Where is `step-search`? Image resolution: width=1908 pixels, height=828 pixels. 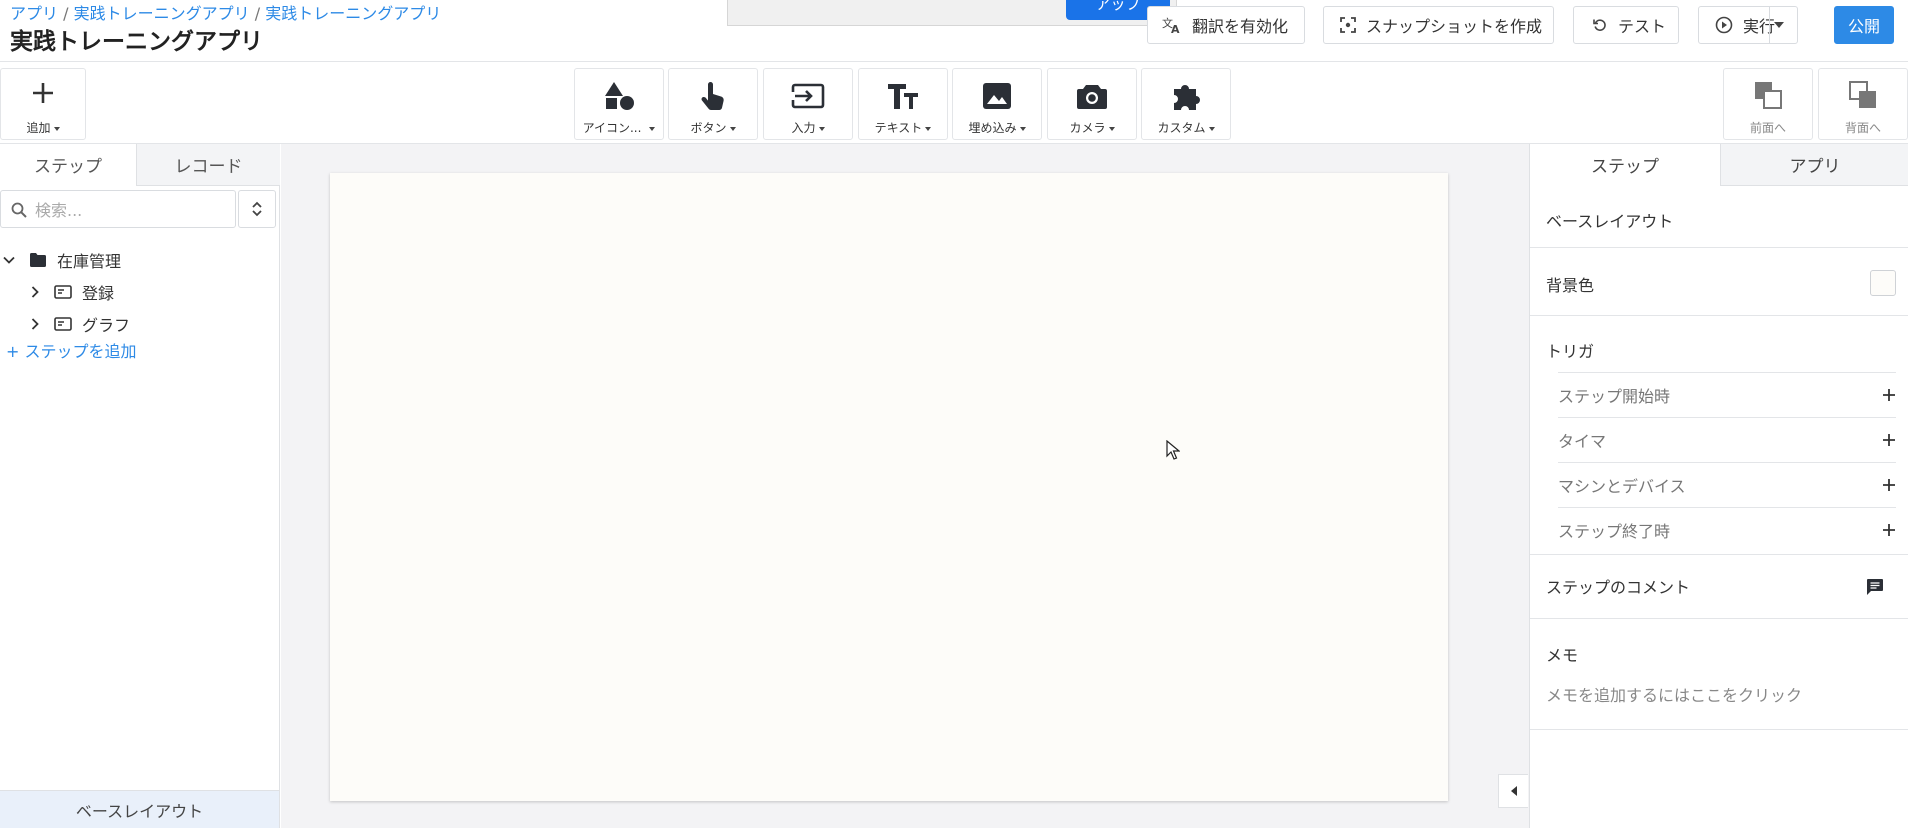
step-search is located at coordinates (118, 209).